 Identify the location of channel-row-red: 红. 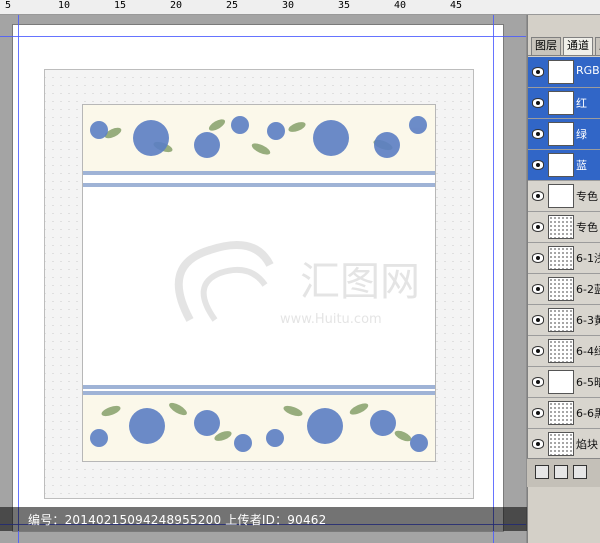
(564, 103).